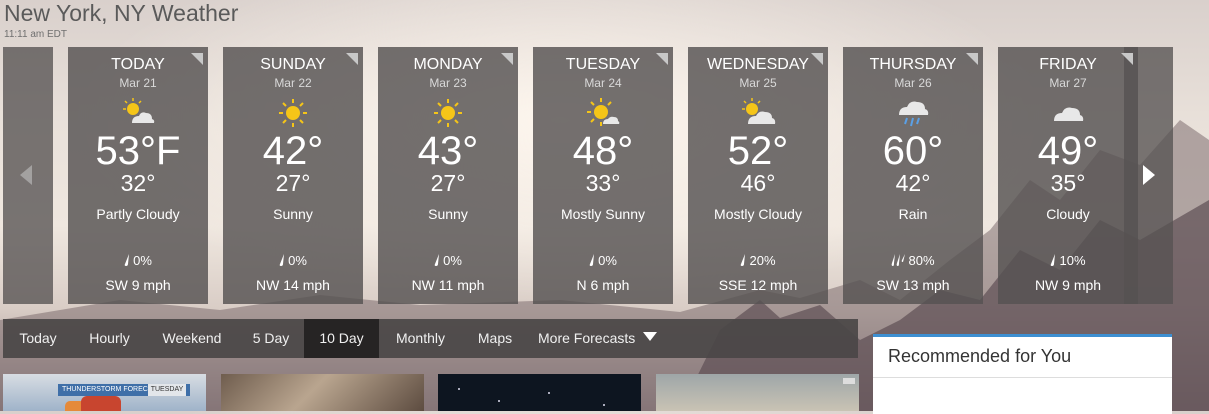 This screenshot has width=1209, height=414. I want to click on updated-time: 11:11 am EDT, so click(35, 34).